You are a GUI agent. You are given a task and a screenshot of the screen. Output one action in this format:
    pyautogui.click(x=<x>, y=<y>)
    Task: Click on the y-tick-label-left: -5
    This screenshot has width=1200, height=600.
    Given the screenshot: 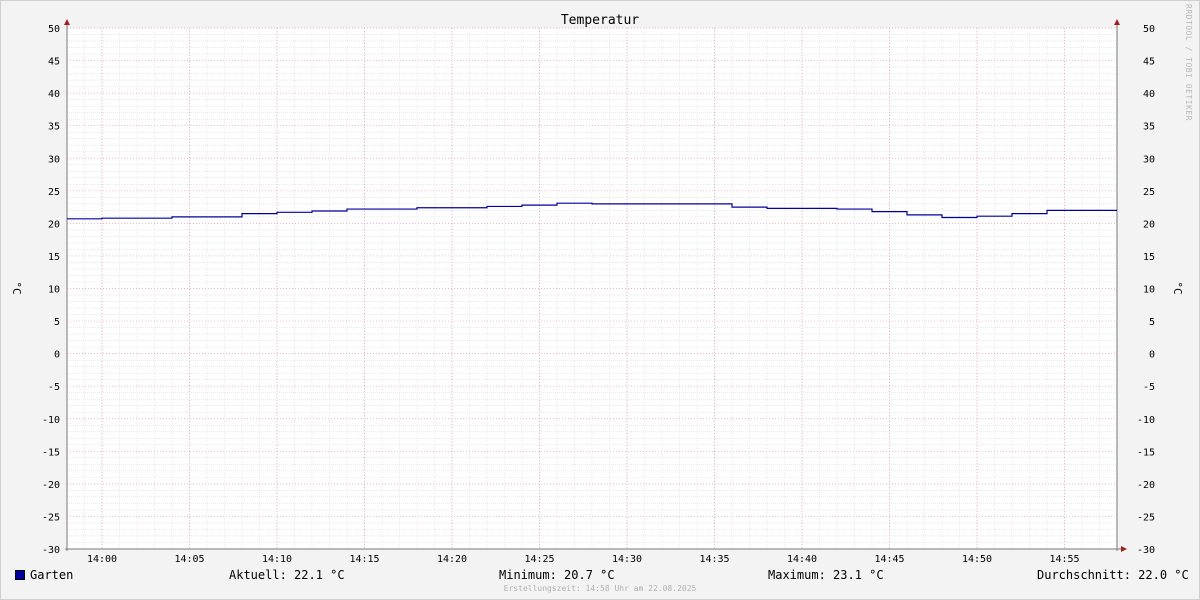 What is the action you would take?
    pyautogui.click(x=54, y=387)
    